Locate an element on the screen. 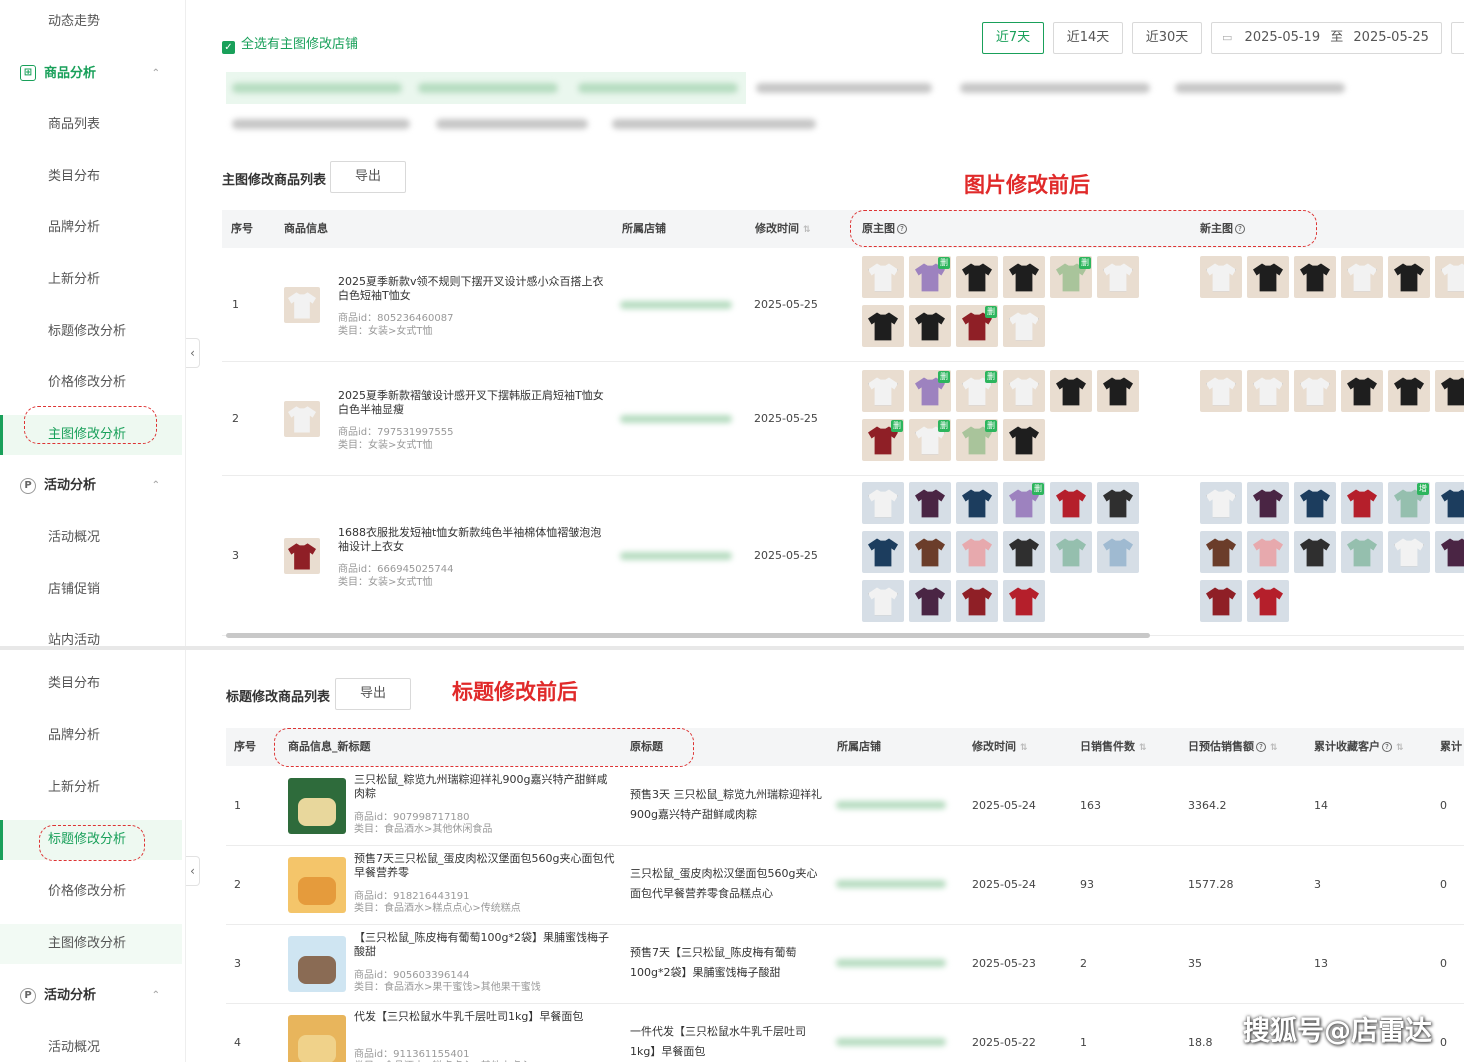  product-title: 2025夏季新款v领不规则下摆开叉设计感小众百搭上衣白色短袖T恤女 is located at coordinates (473, 289).